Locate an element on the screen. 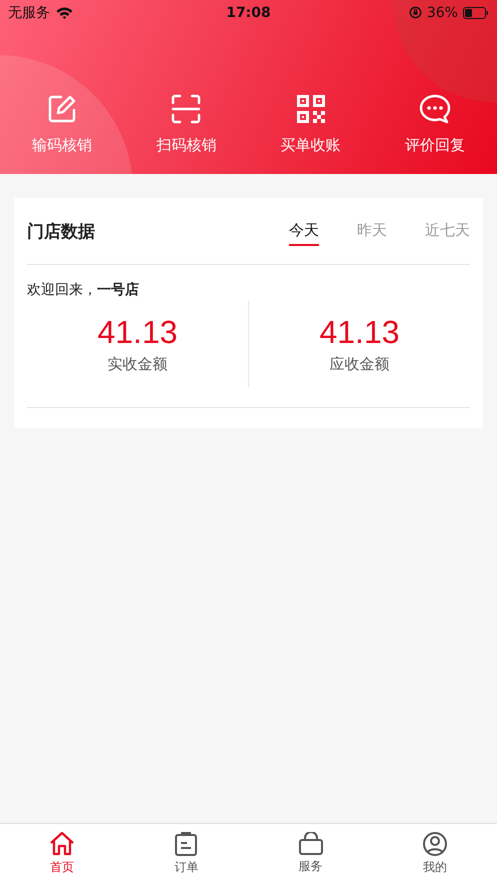 This screenshot has width=497, height=883. tab-bar-item: 我的 is located at coordinates (434, 853).